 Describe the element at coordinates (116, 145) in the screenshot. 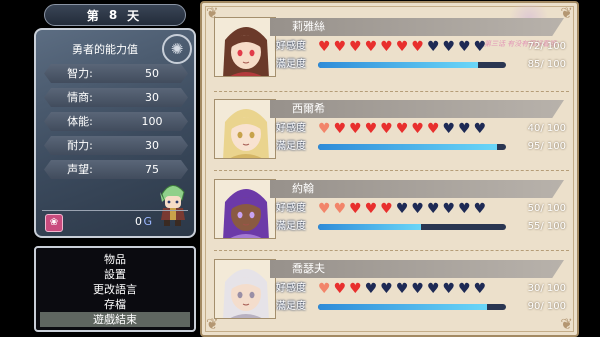

I see `stat-row-endurance: 耐力: 30` at that location.